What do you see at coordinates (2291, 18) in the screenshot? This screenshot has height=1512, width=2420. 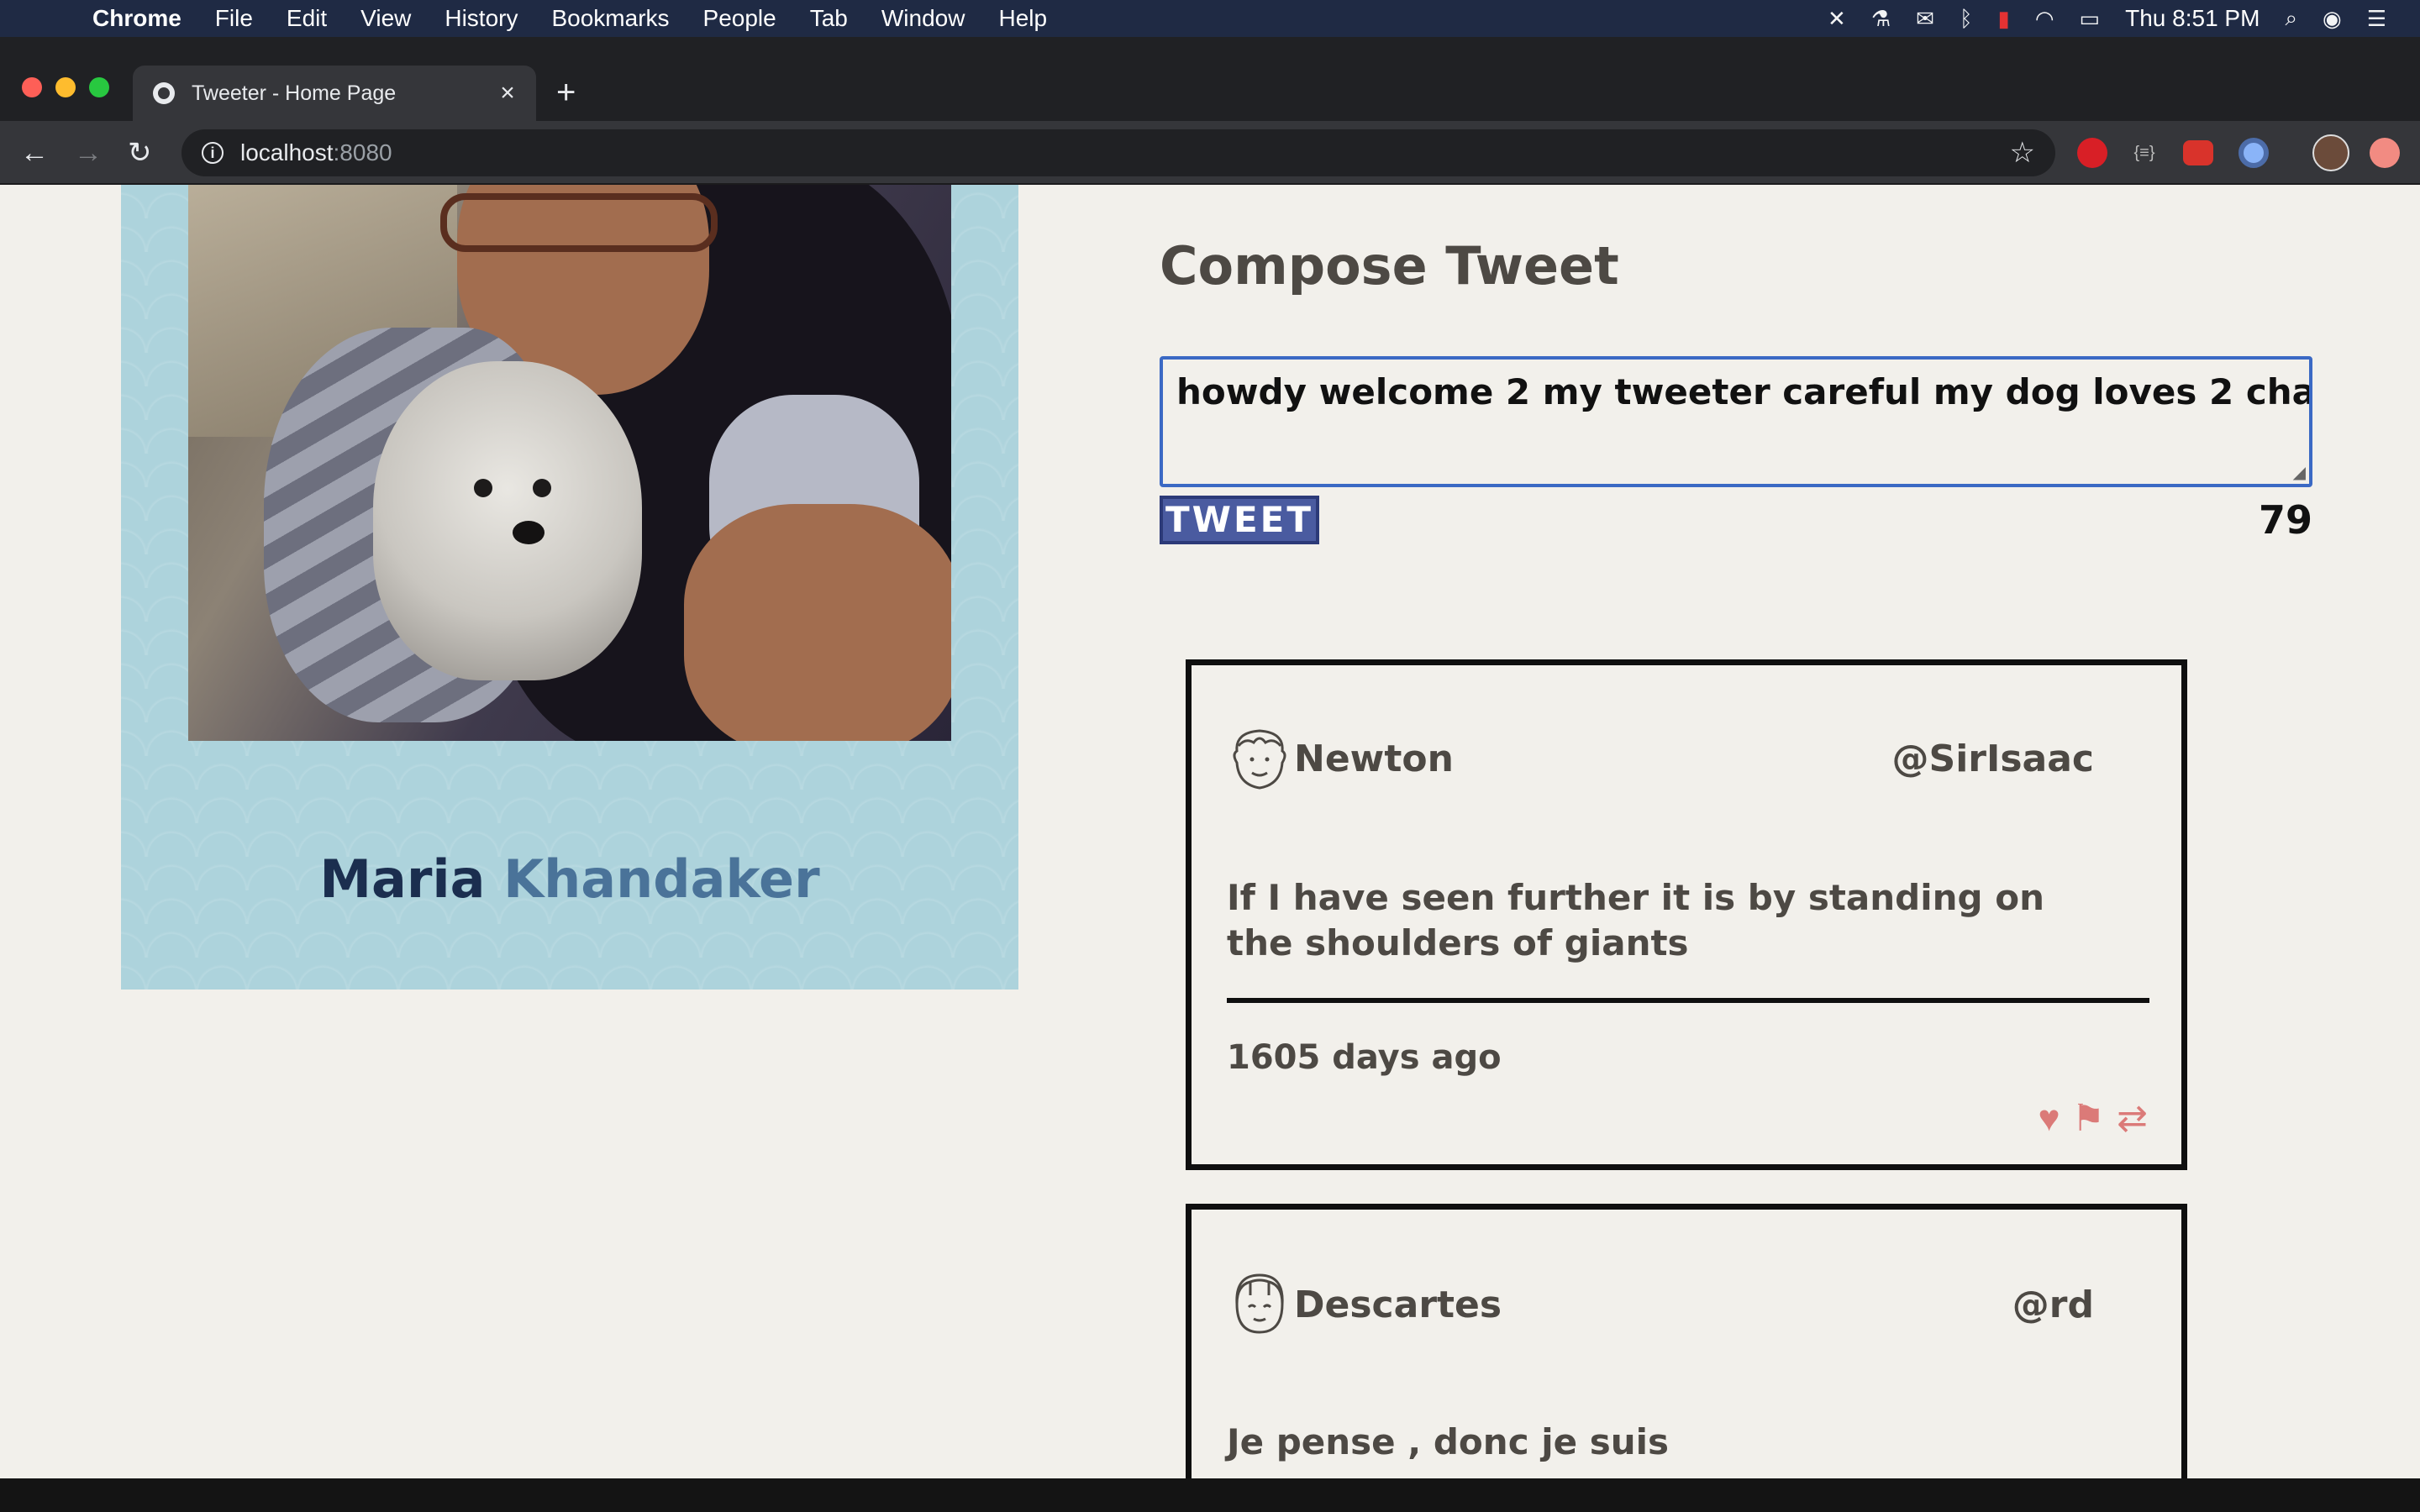 I see `spotlight-search-icon: ⌕` at bounding box center [2291, 18].